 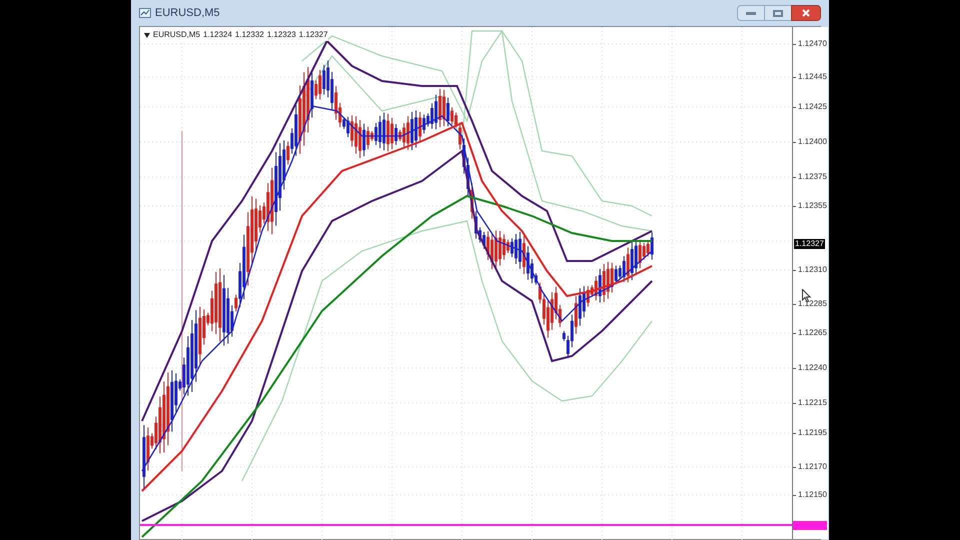 What do you see at coordinates (147, 35) in the screenshot?
I see `dropdown-triangle-icon` at bounding box center [147, 35].